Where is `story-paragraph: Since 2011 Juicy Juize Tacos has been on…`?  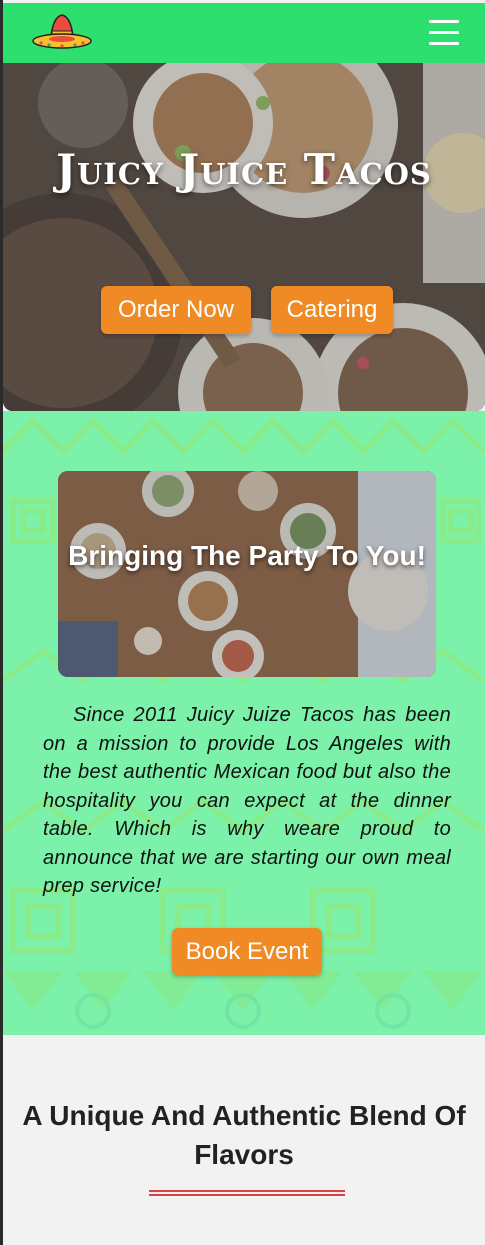
story-paragraph: Since 2011 Juicy Juize Tacos has been on… is located at coordinates (247, 800).